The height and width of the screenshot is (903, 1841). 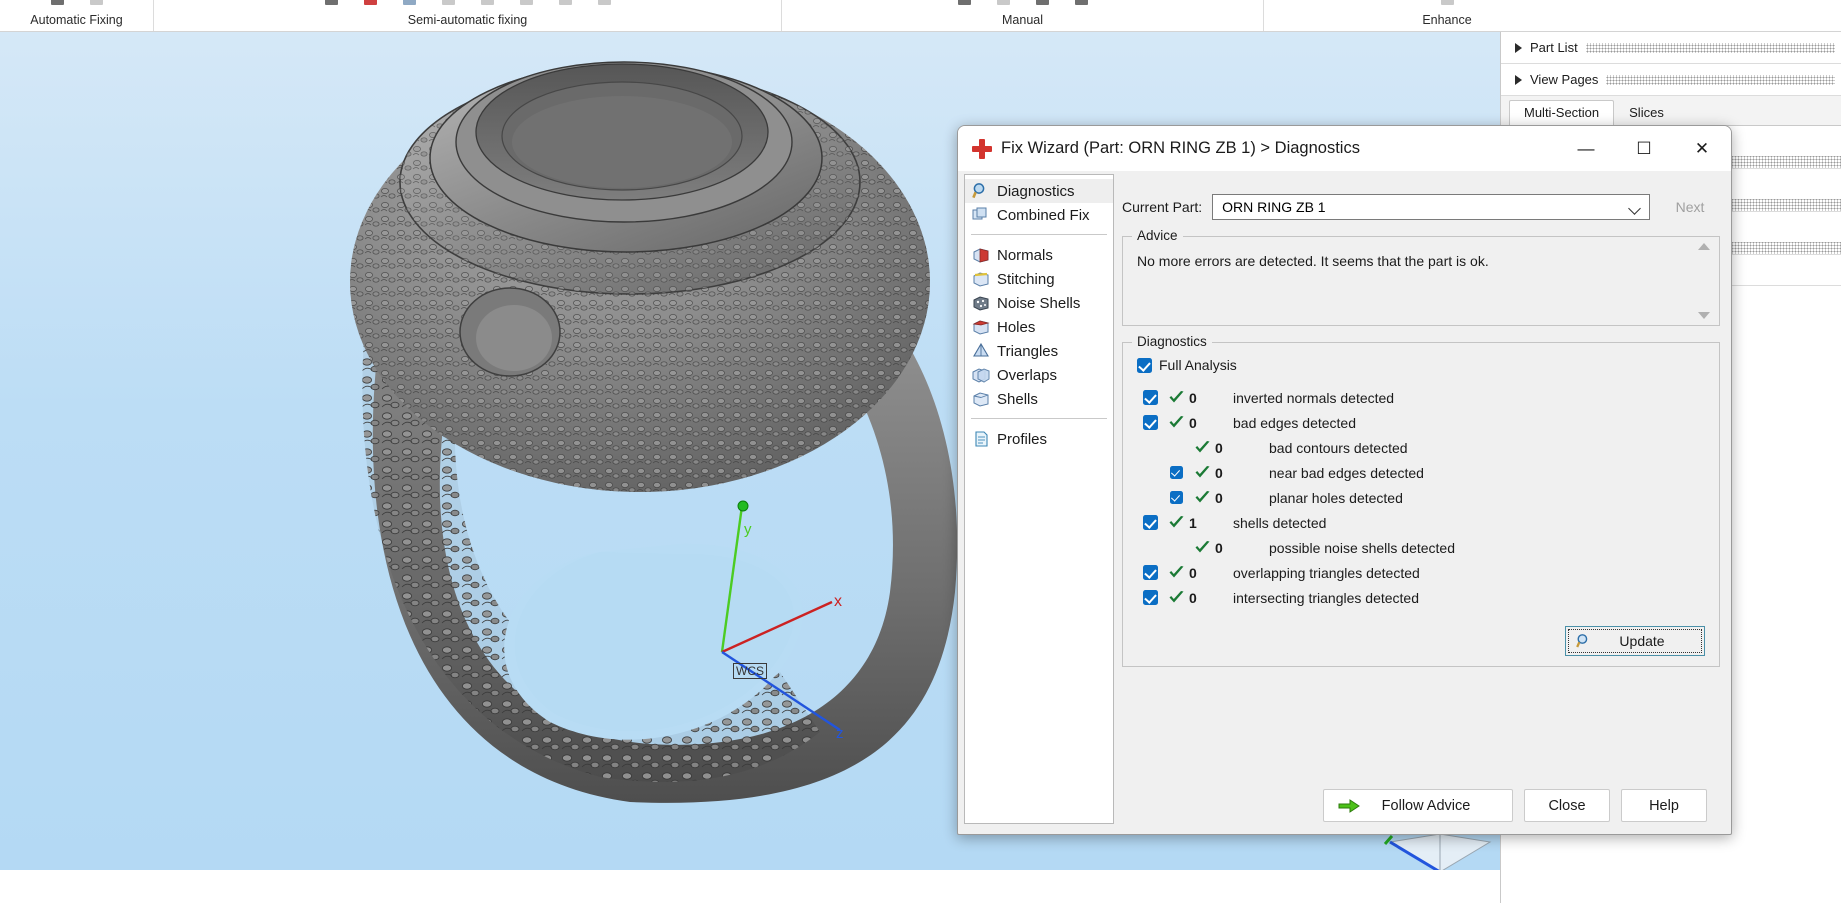 What do you see at coordinates (1431, 207) in the screenshot?
I see `current-part-select: ORN RING ZB 1` at bounding box center [1431, 207].